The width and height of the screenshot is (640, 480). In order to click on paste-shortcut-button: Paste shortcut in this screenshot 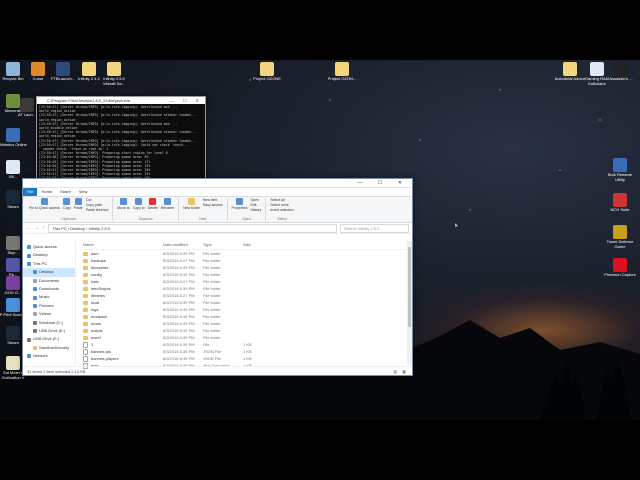, I will do `click(97, 210)`.